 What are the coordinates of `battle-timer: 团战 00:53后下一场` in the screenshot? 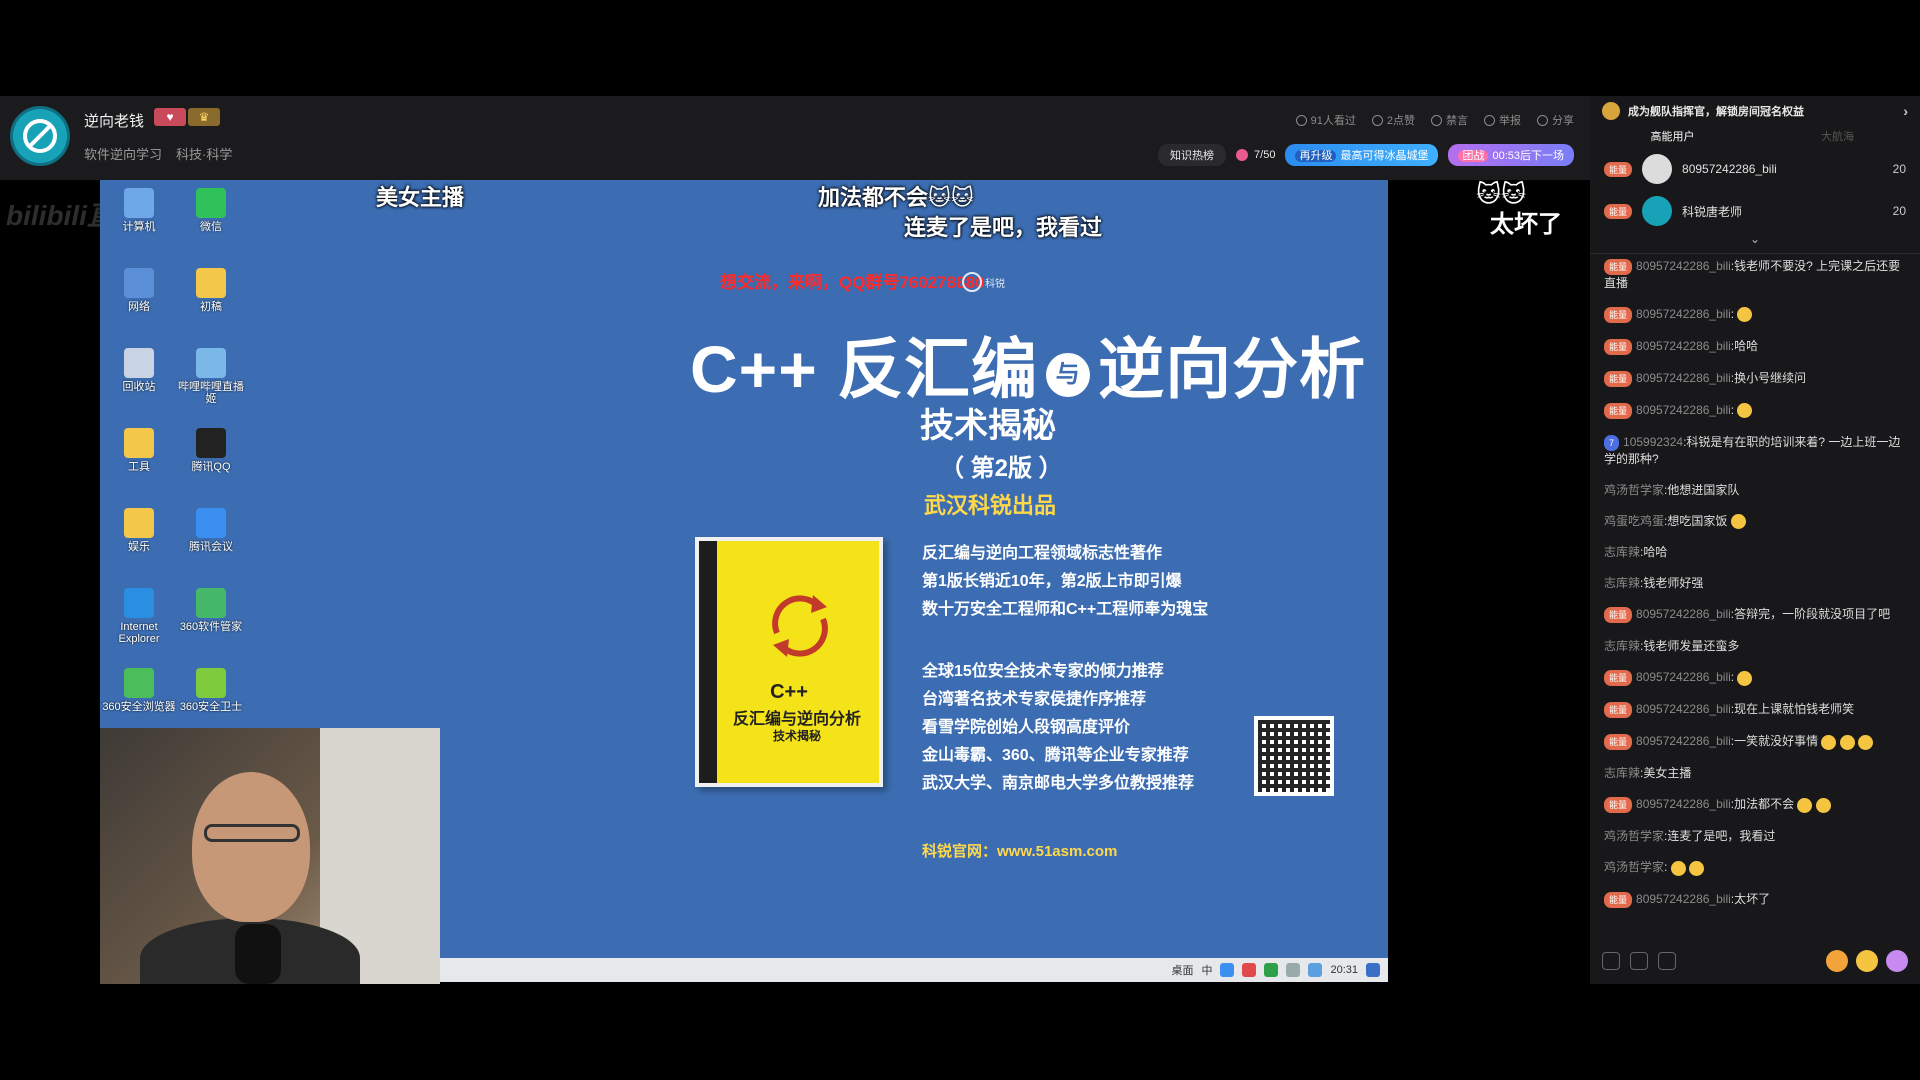 It's located at (1511, 155).